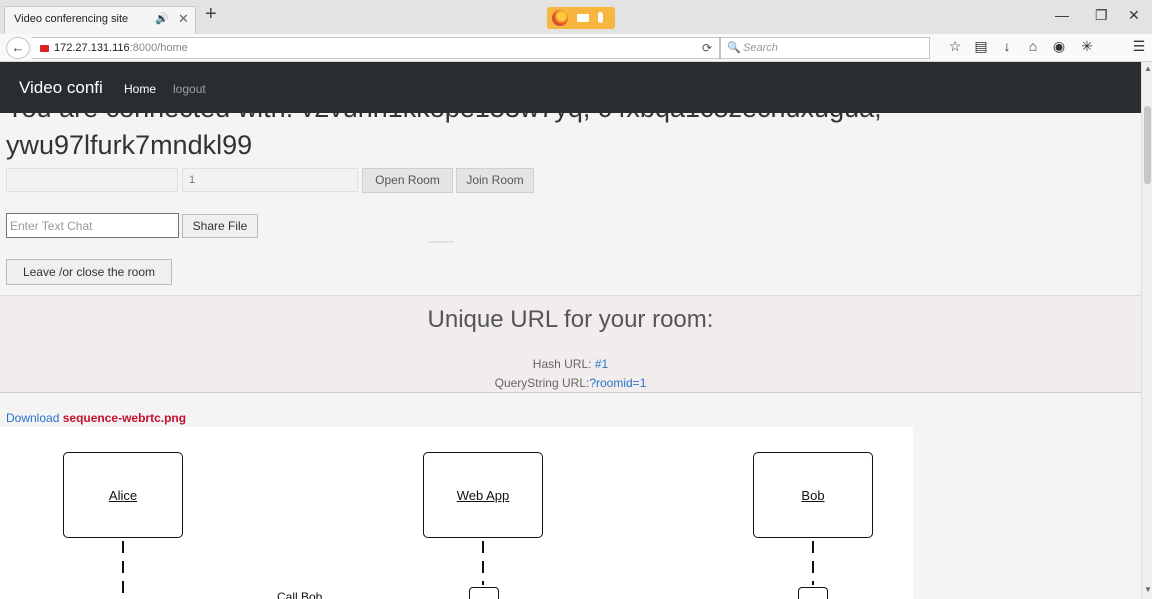 The width and height of the screenshot is (1152, 599). I want to click on microphone-icon, so click(600, 17).